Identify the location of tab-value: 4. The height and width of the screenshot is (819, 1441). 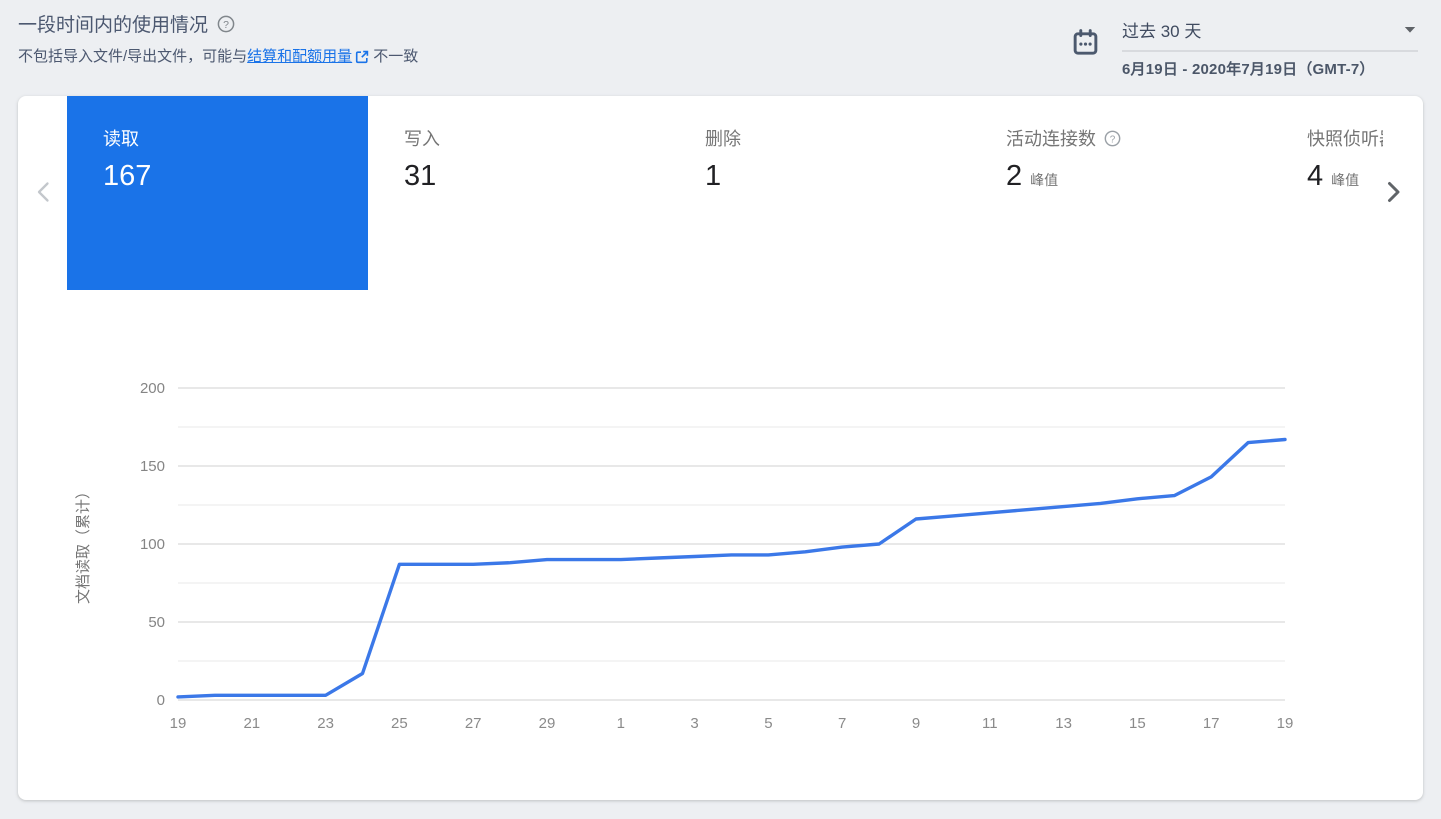
(1315, 176).